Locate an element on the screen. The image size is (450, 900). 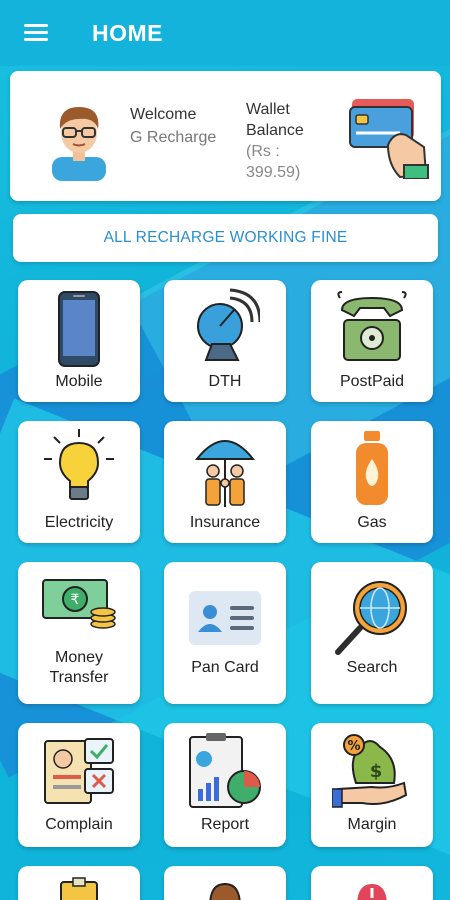
tile-label: Report is located at coordinates (225, 824).